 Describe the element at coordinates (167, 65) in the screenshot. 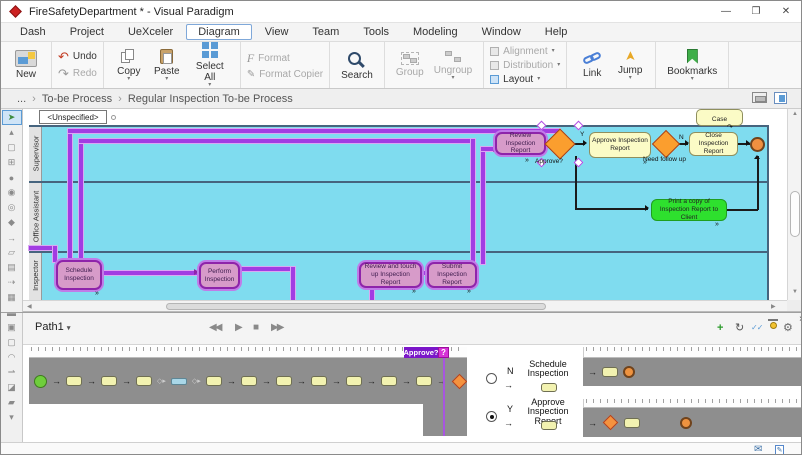

I see `paste-button: Paste ▾` at that location.